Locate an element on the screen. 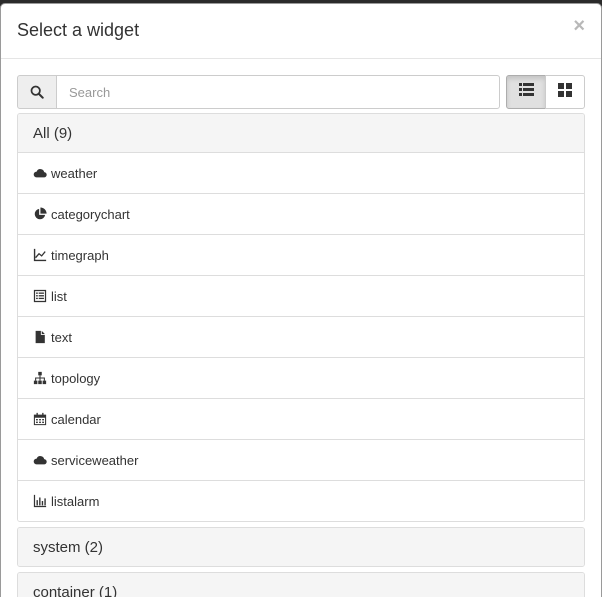 This screenshot has width=602, height=597. widget-item-categorychart: categorychart is located at coordinates (301, 213).